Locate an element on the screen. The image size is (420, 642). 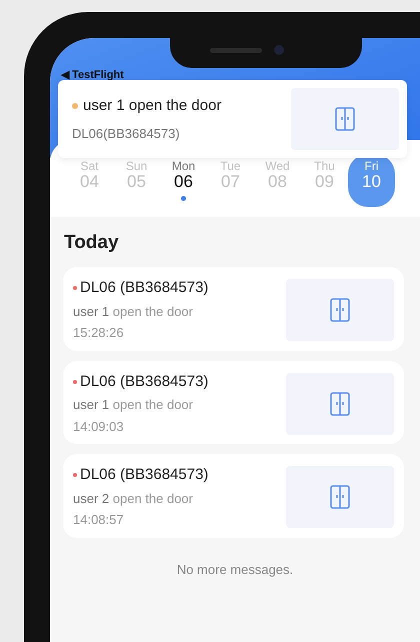
calendar-day: Mon 06 is located at coordinates (183, 183).